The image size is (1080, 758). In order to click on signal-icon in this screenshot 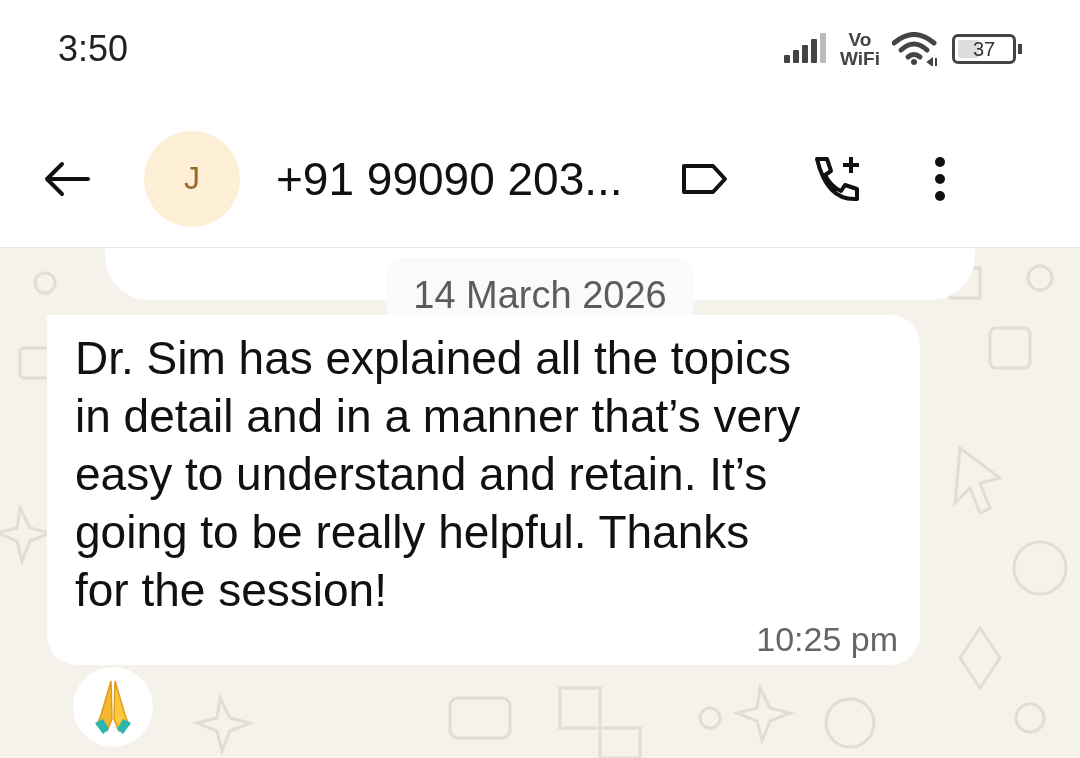, I will do `click(806, 49)`.